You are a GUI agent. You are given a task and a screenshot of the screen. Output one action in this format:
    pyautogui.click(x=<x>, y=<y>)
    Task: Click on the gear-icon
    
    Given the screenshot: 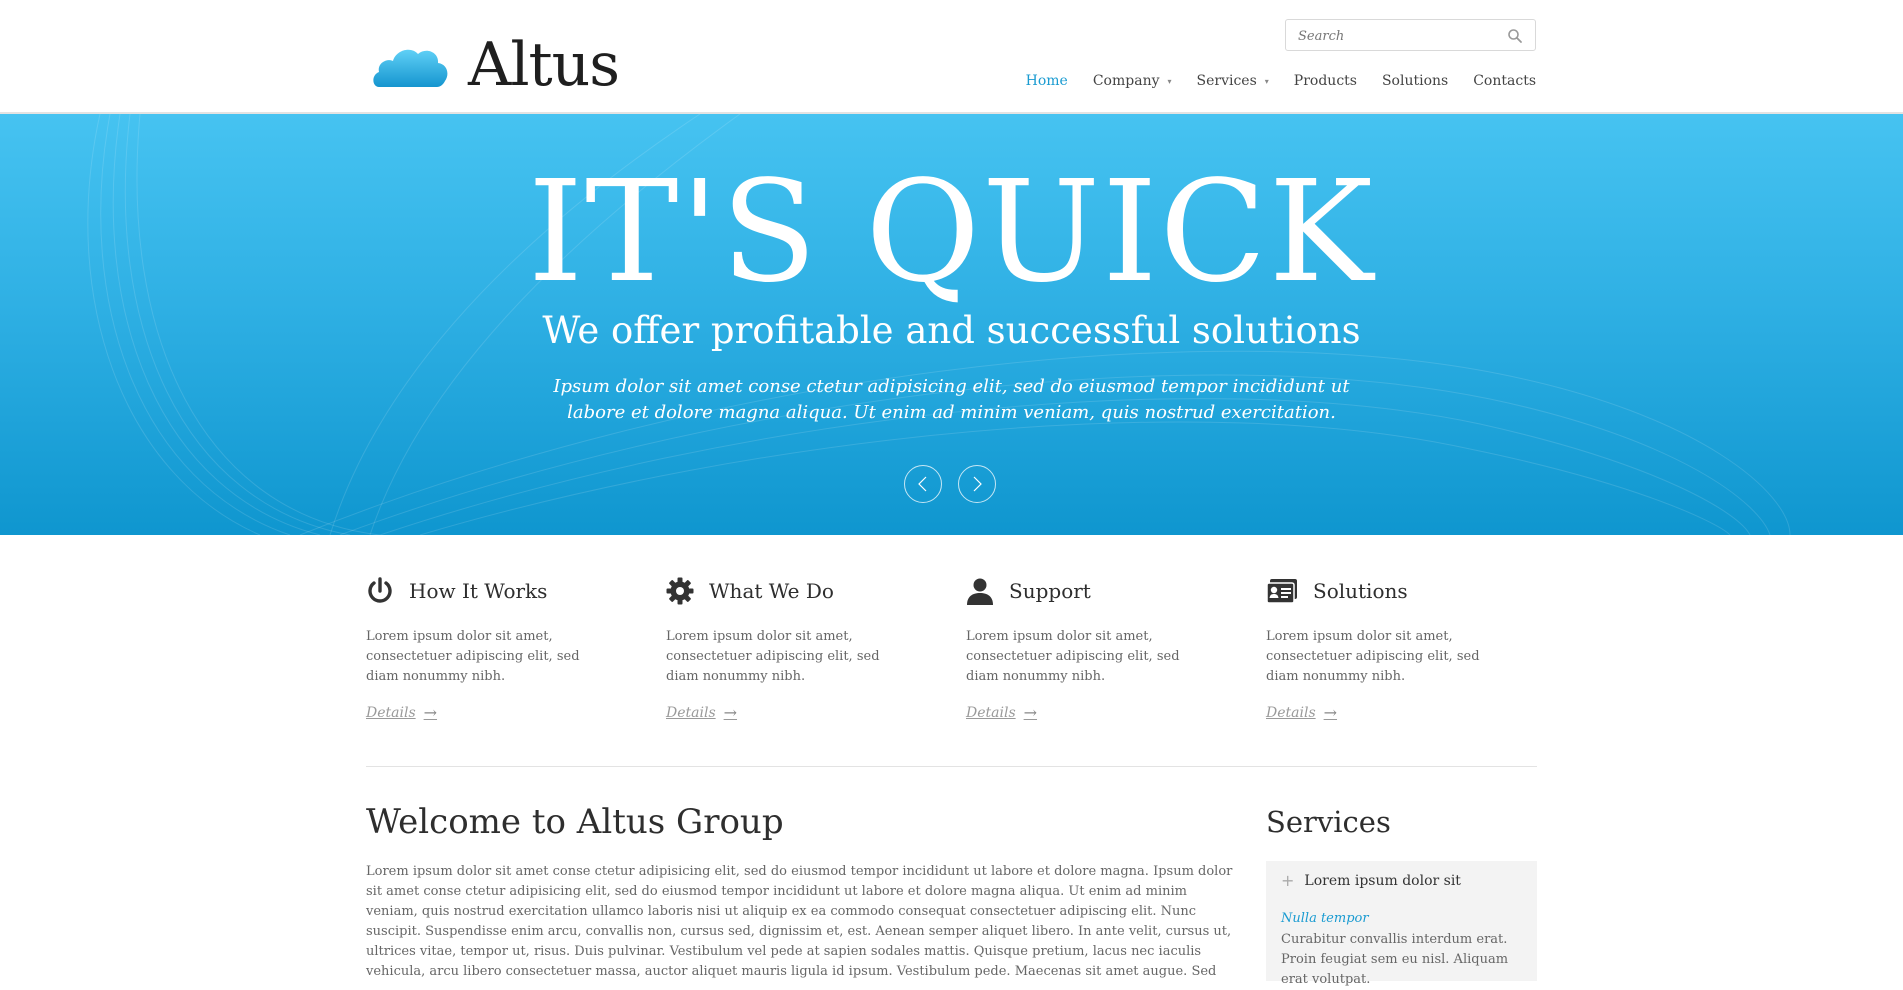 What is the action you would take?
    pyautogui.click(x=680, y=591)
    